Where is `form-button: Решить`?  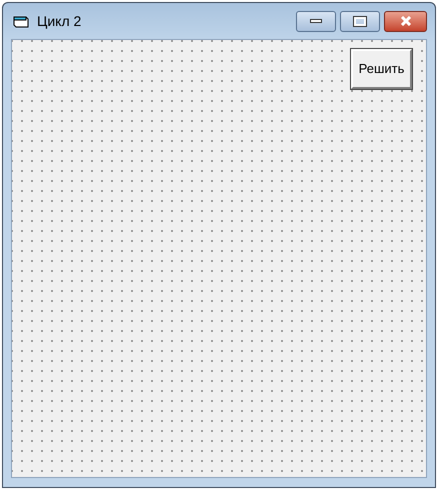 form-button: Решить is located at coordinates (381, 69).